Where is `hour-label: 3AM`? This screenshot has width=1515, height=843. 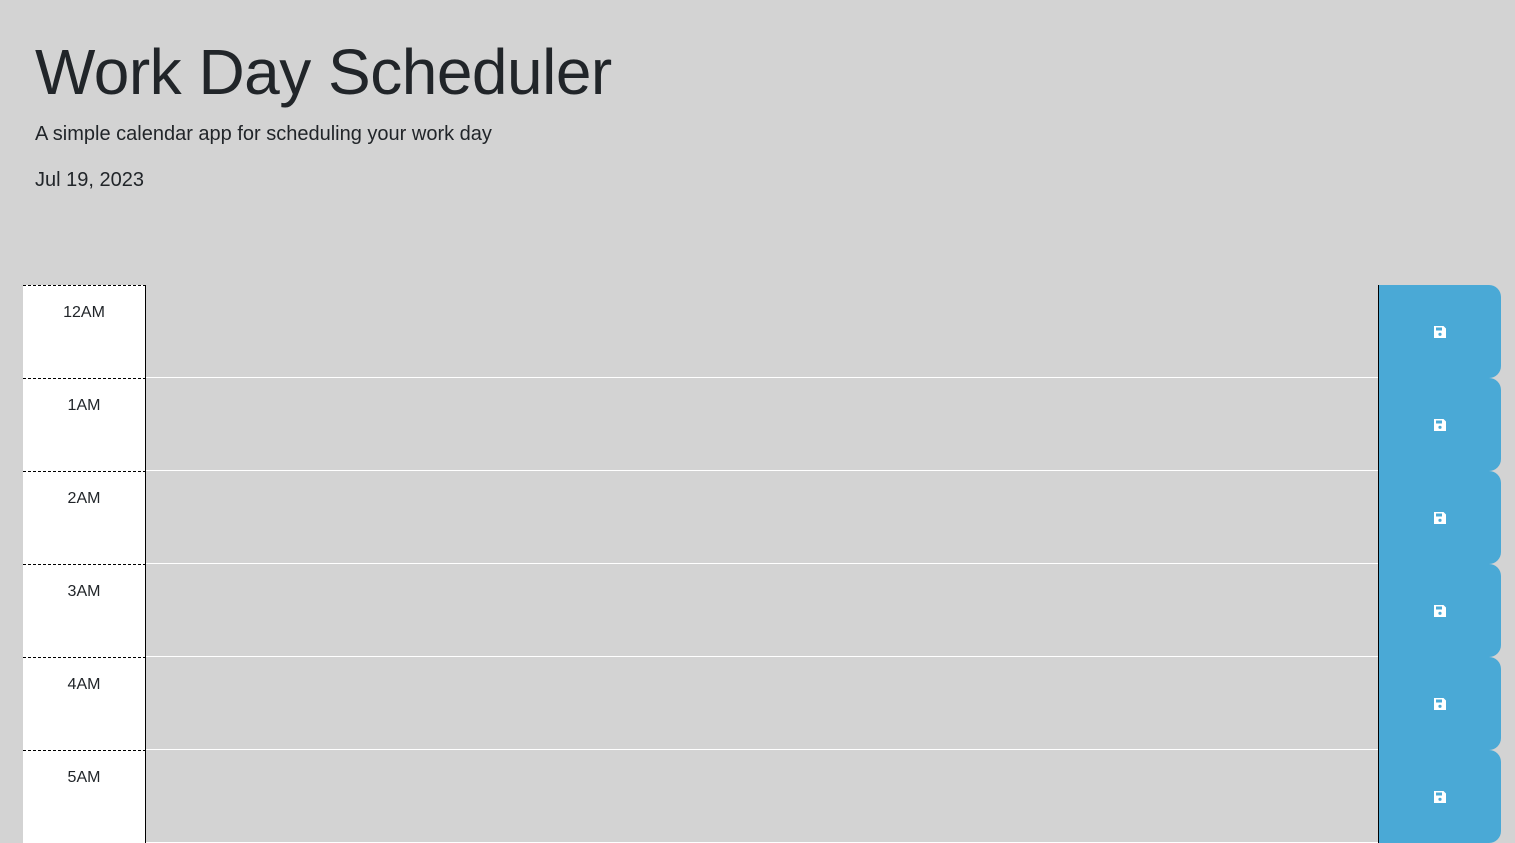 hour-label: 3AM is located at coordinates (84, 610).